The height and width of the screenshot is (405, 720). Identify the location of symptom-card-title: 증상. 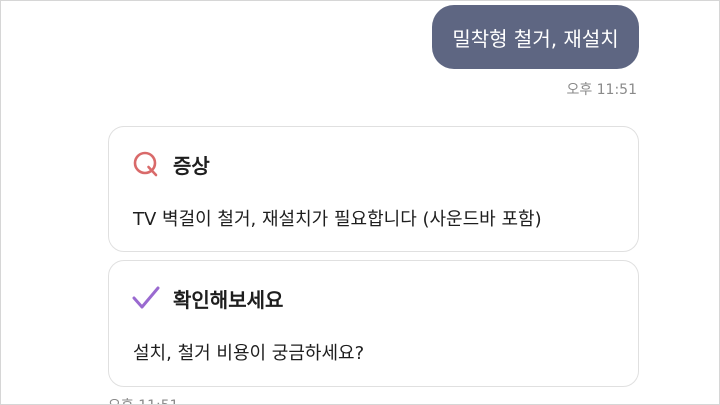
(191, 165).